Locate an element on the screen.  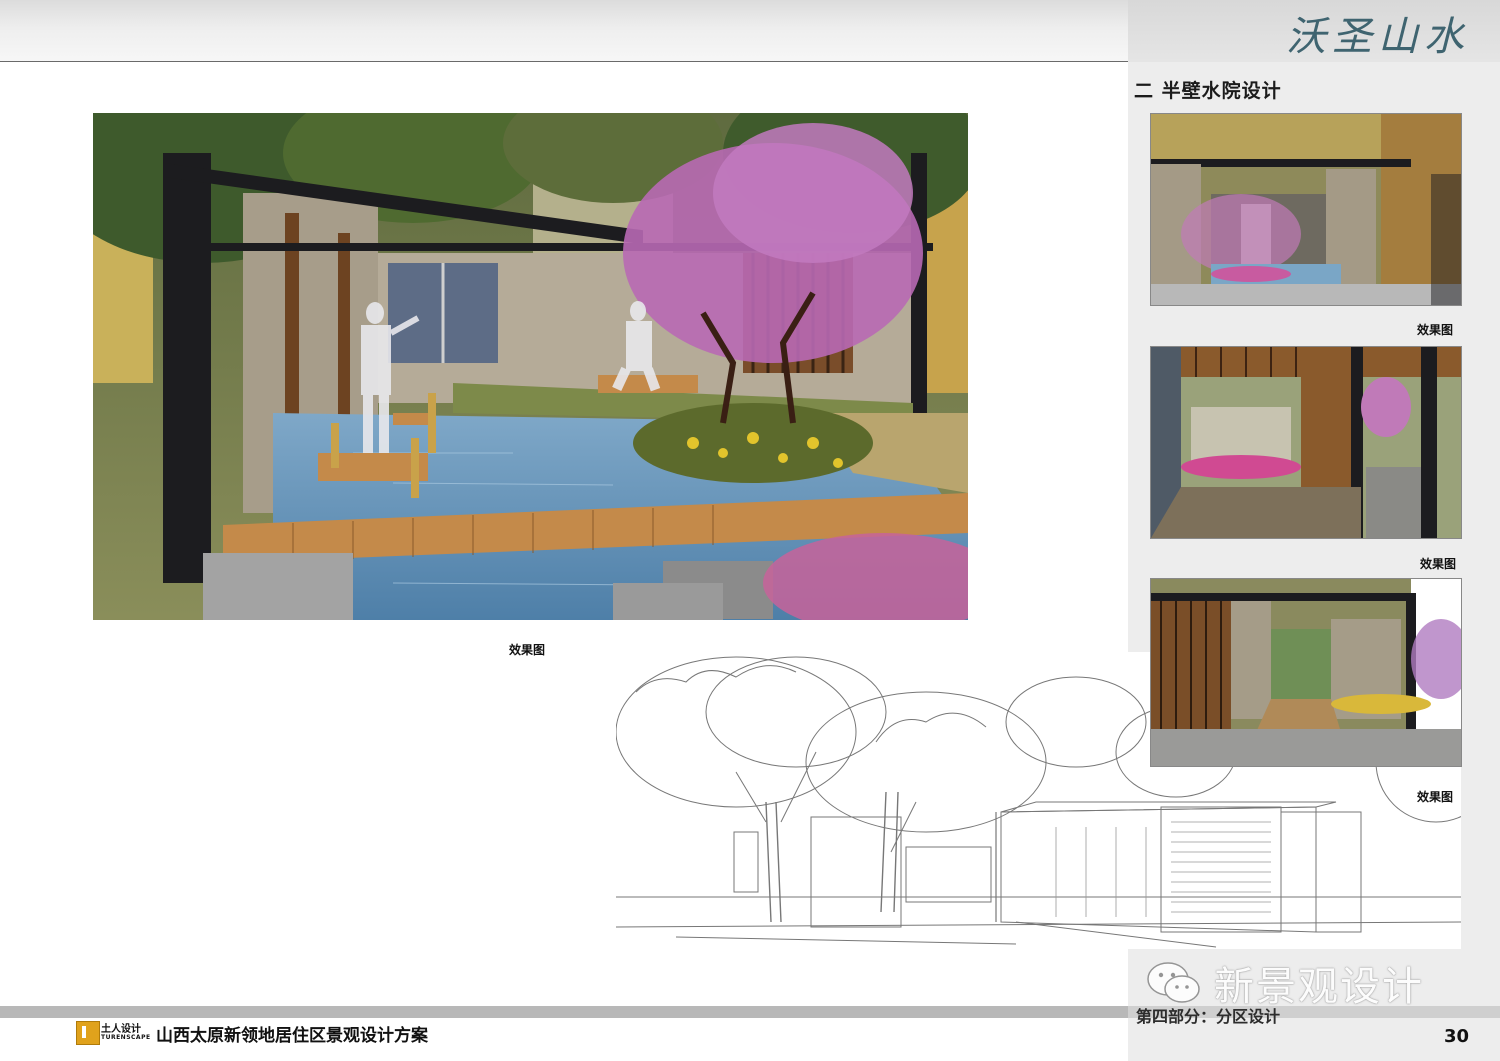
thumbnail-2-caption: 效果图 is located at coordinates (1438, 564).